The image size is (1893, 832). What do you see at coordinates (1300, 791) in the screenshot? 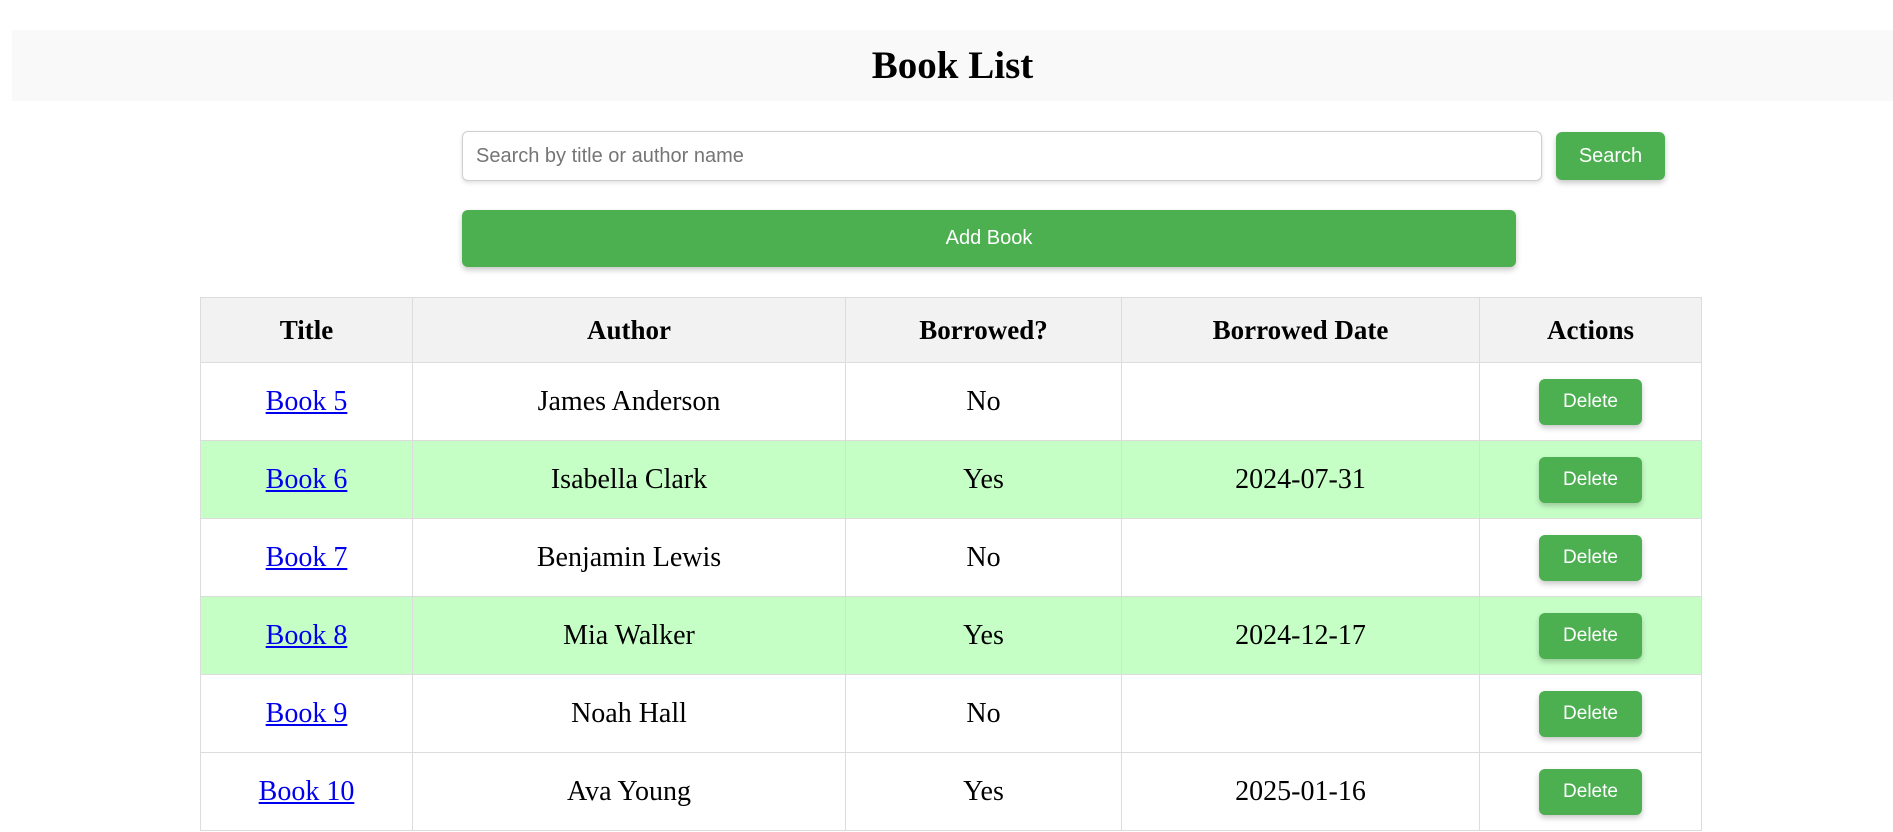
I see `borrowed-date-cell: 2025-01-16` at bounding box center [1300, 791].